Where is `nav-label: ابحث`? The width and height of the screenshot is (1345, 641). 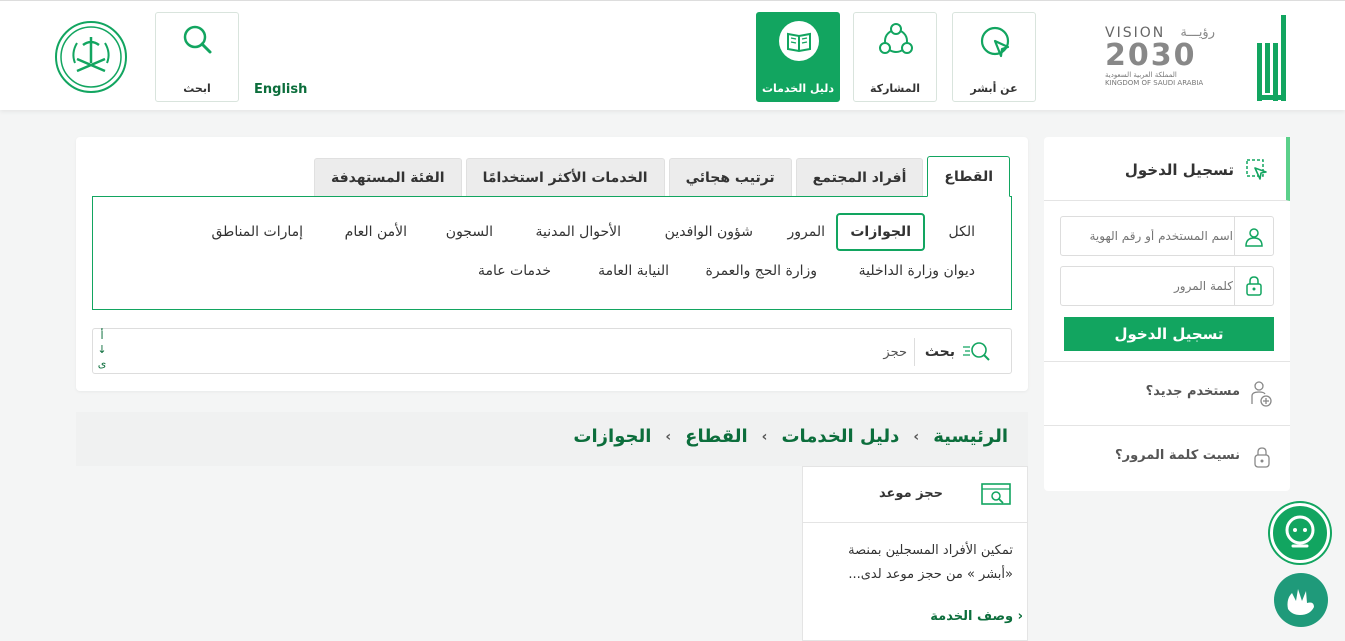 nav-label: ابحث is located at coordinates (197, 88).